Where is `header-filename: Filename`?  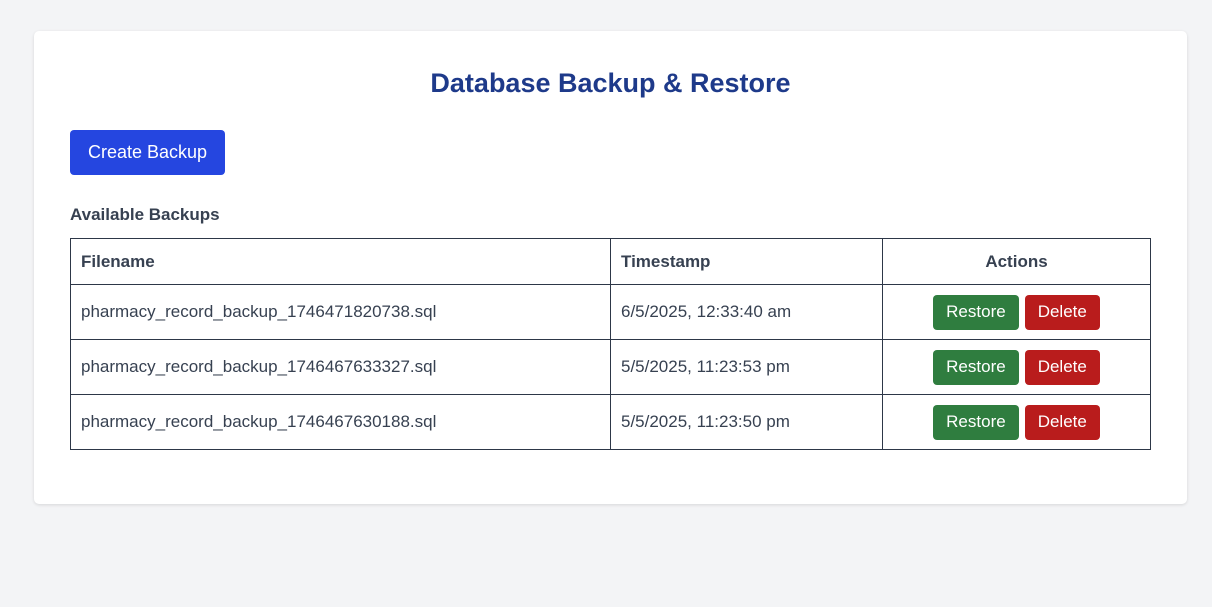 header-filename: Filename is located at coordinates (340, 261).